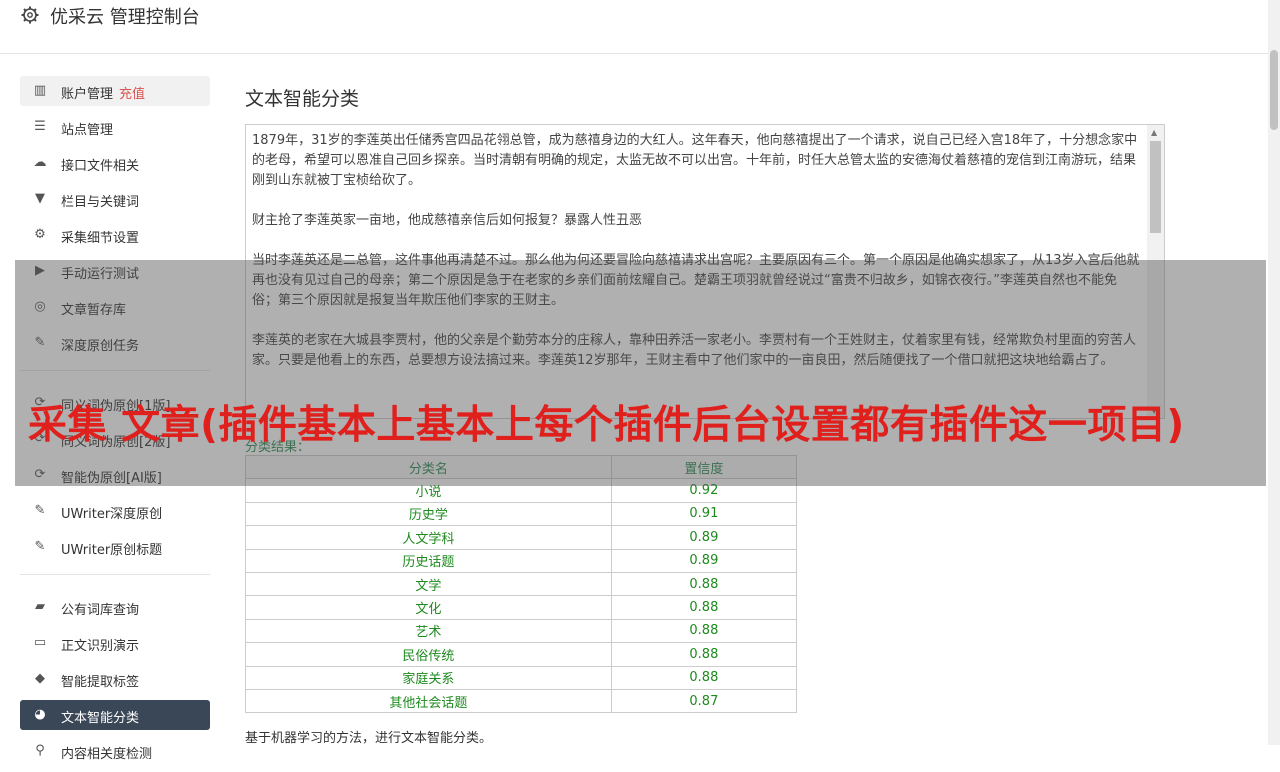  I want to click on sidebar-item-label: 站点管理, so click(87, 130).